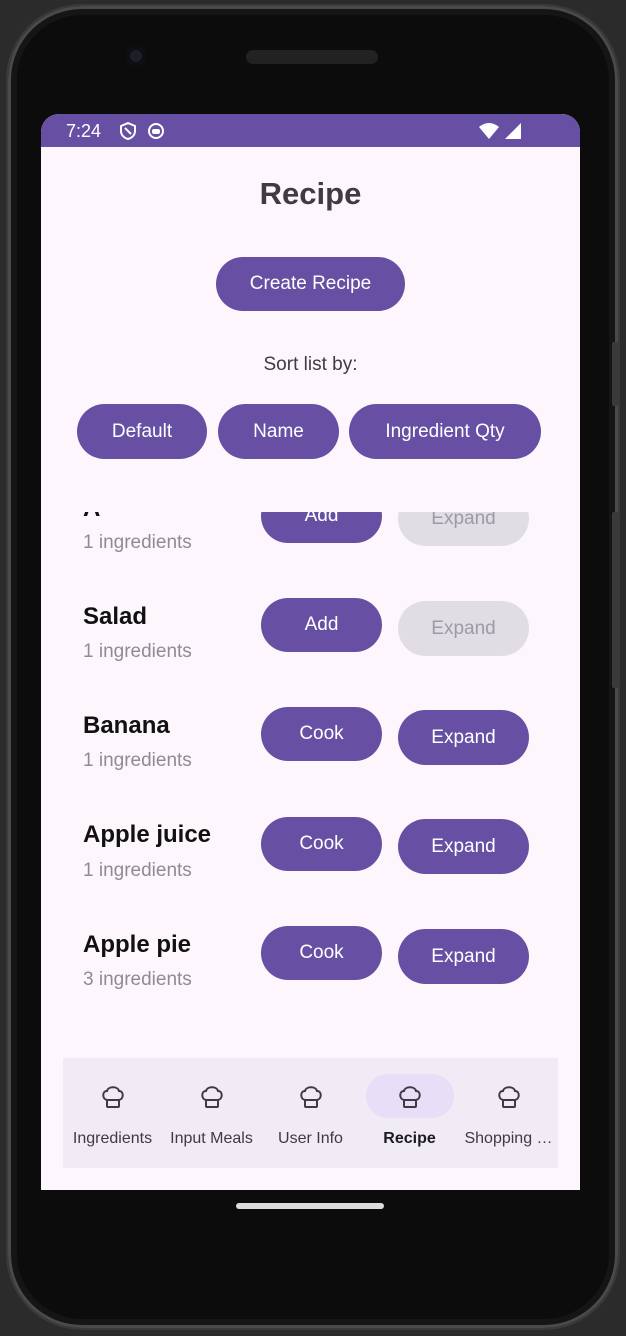 The image size is (626, 1336). What do you see at coordinates (137, 979) in the screenshot?
I see `recipe-ingredient-count: 3 ingredients` at bounding box center [137, 979].